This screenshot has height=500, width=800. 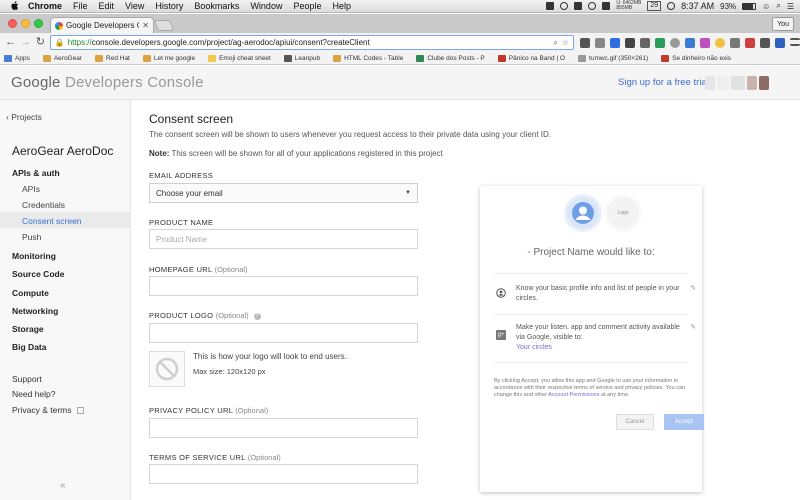 I want to click on bookmark-item: HTML Codes - Table, so click(x=368, y=58).